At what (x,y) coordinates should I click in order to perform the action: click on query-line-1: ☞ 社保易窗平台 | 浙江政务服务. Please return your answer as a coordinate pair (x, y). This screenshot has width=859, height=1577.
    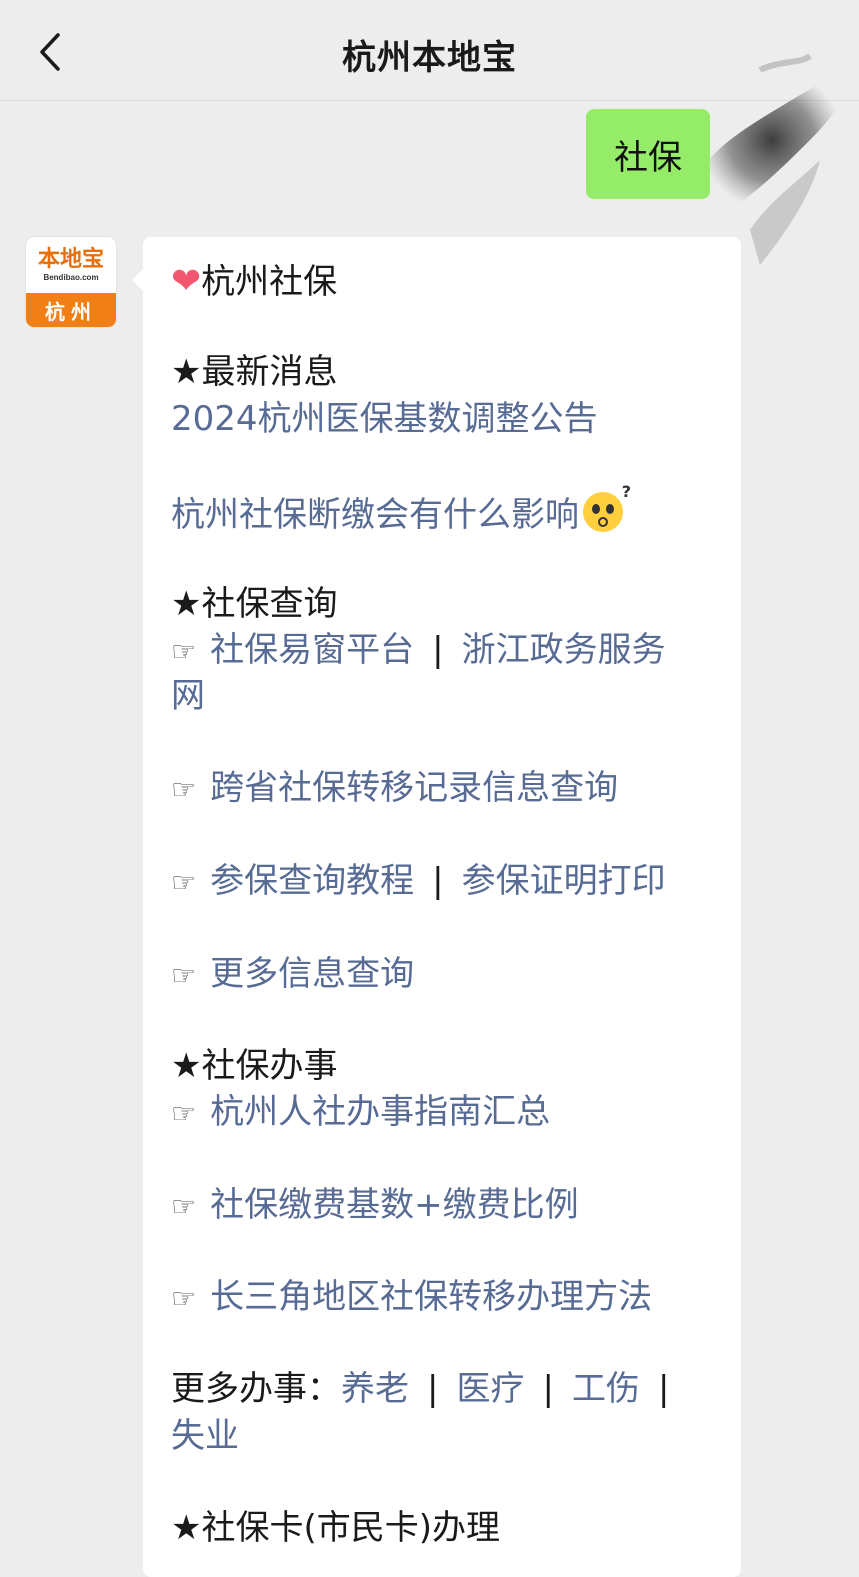
    Looking at the image, I should click on (418, 650).